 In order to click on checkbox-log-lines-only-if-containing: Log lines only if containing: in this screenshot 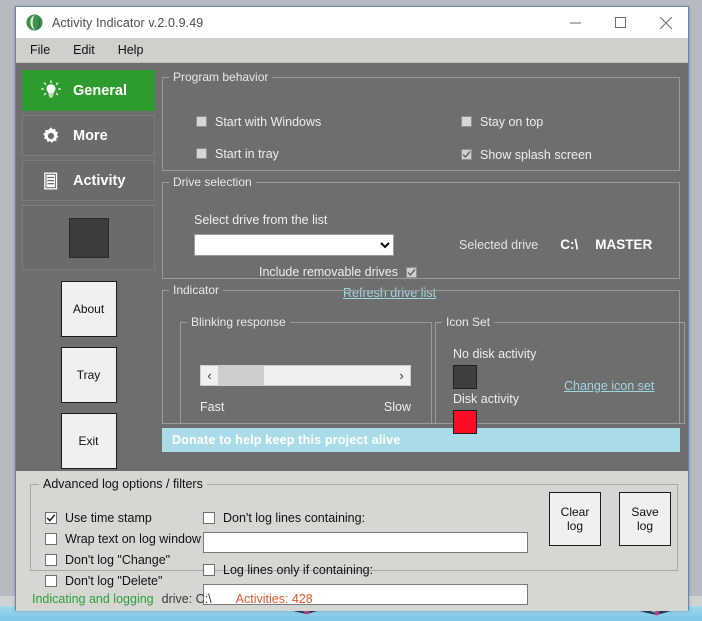, I will do `click(365, 570)`.